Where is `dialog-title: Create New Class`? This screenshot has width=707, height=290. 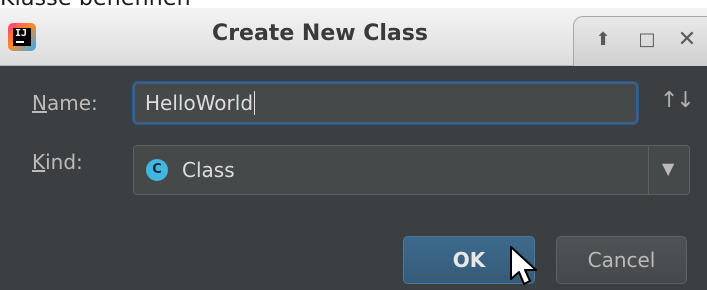 dialog-title: Create New Class is located at coordinates (320, 33).